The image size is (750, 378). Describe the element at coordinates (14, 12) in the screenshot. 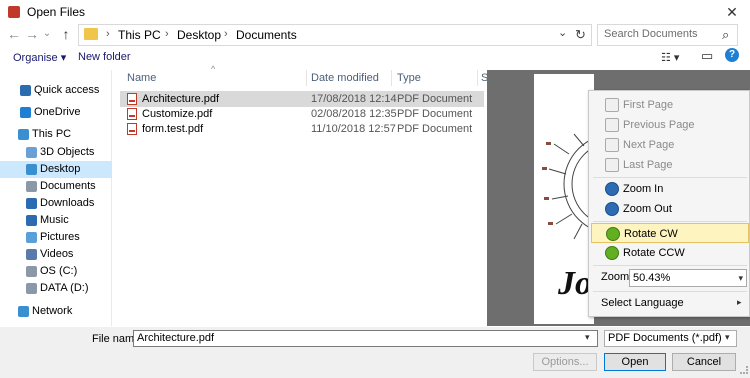

I see `app-icon` at that location.